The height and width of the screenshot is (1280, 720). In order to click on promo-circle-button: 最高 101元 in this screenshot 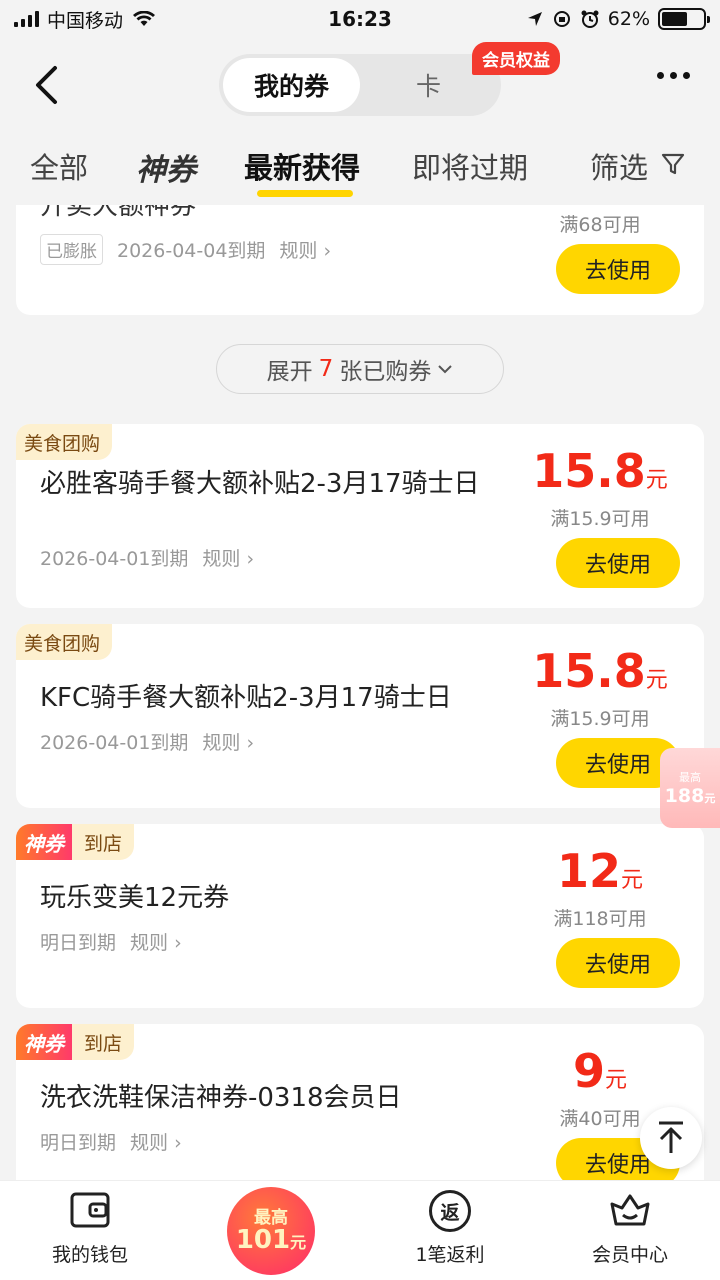, I will do `click(271, 1231)`.